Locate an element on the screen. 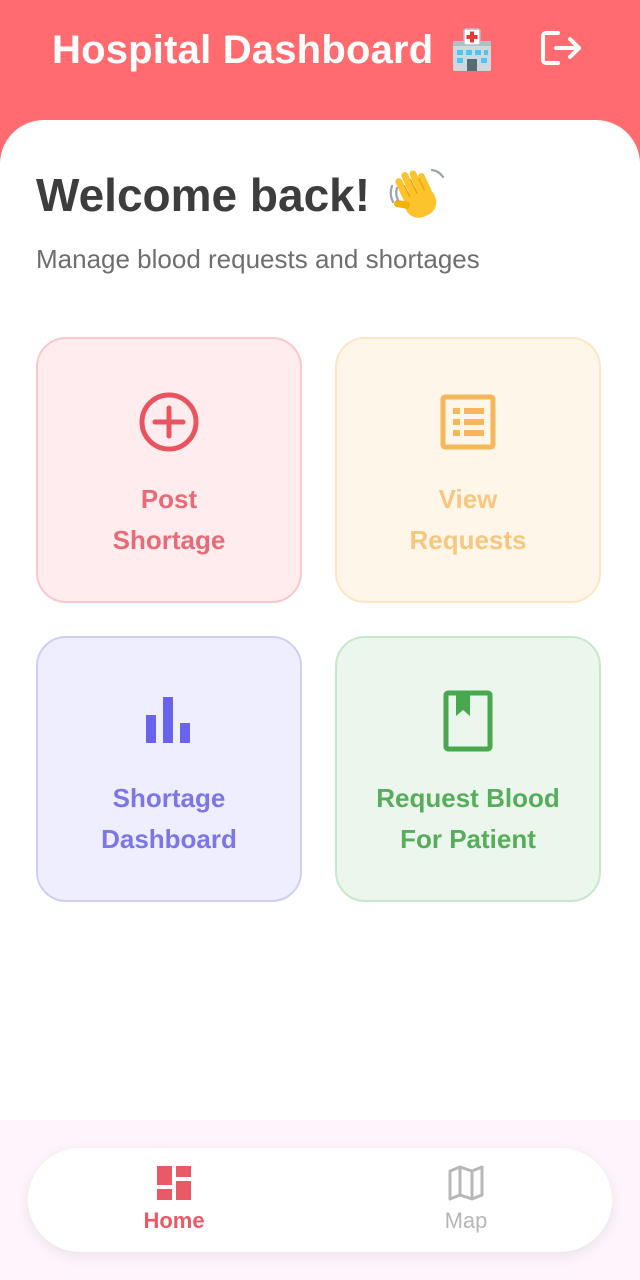 Image resolution: width=640 pixels, height=1280 pixels. nav-label-home: Home is located at coordinates (174, 1220).